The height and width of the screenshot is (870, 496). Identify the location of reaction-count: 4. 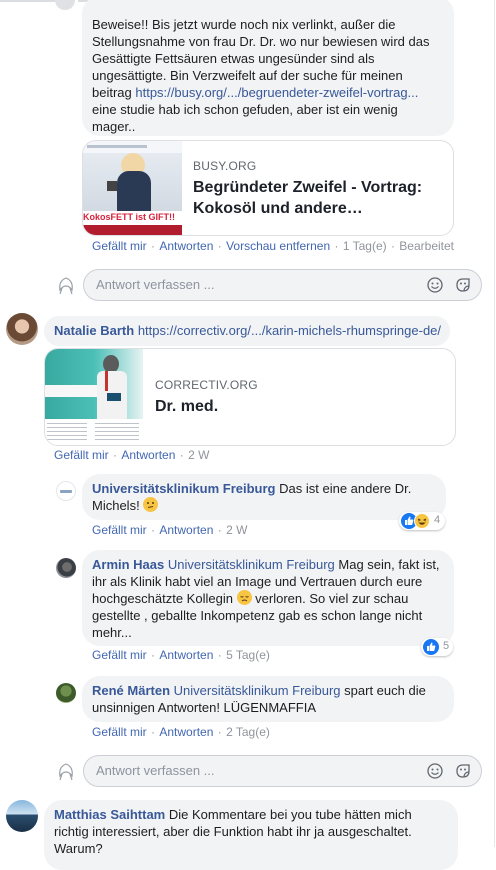
(422, 521).